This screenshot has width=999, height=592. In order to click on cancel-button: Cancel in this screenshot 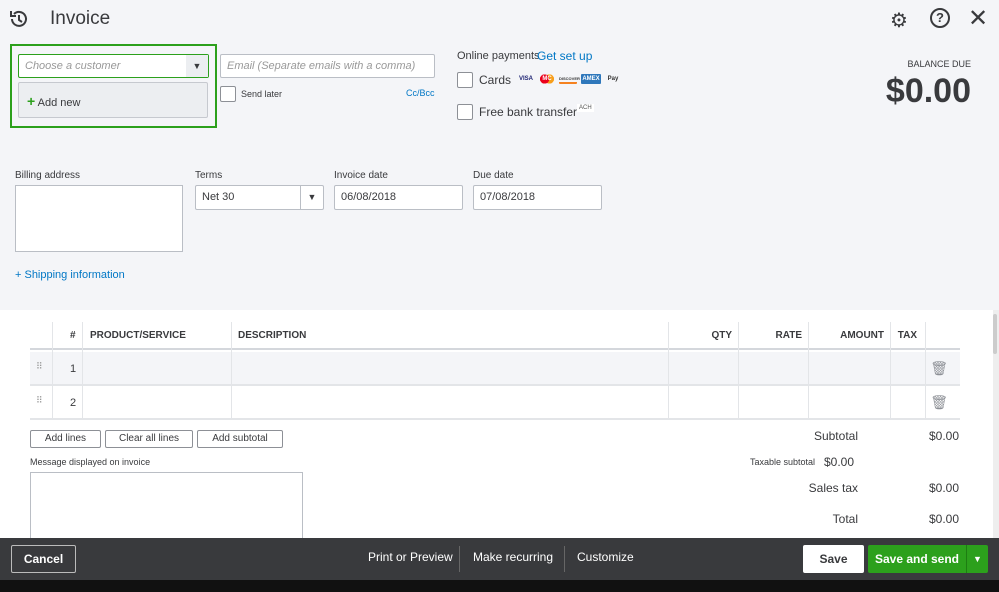, I will do `click(43, 559)`.